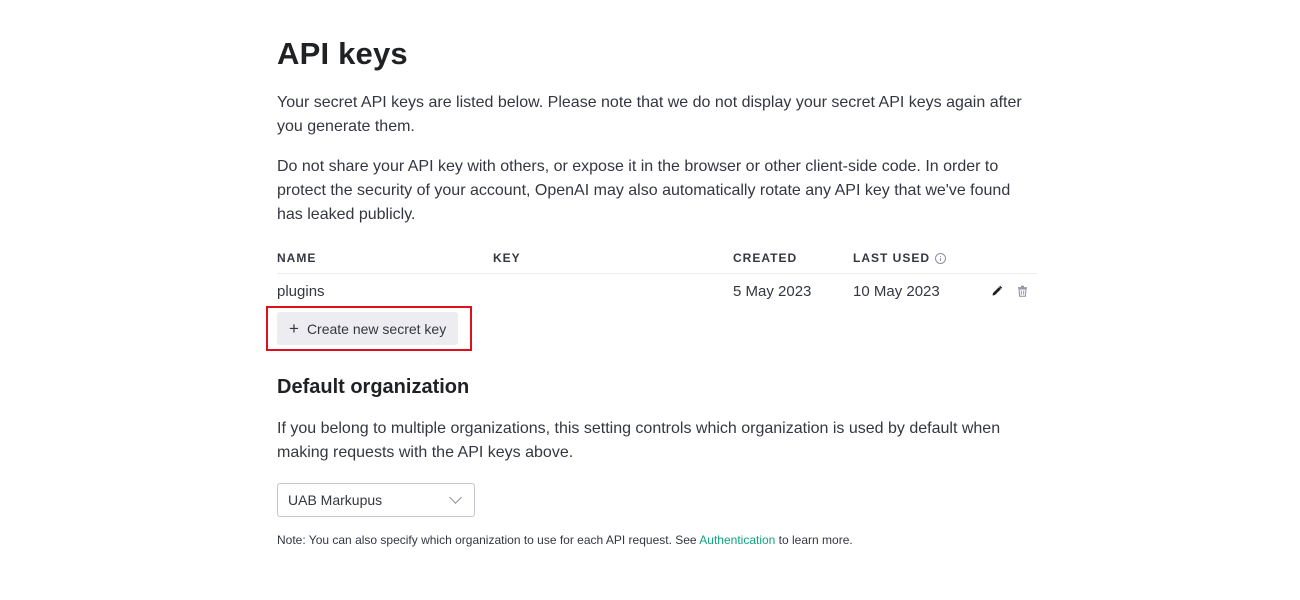 The width and height of the screenshot is (1300, 600). Describe the element at coordinates (737, 540) in the screenshot. I see `authentication-link: Authentication` at that location.